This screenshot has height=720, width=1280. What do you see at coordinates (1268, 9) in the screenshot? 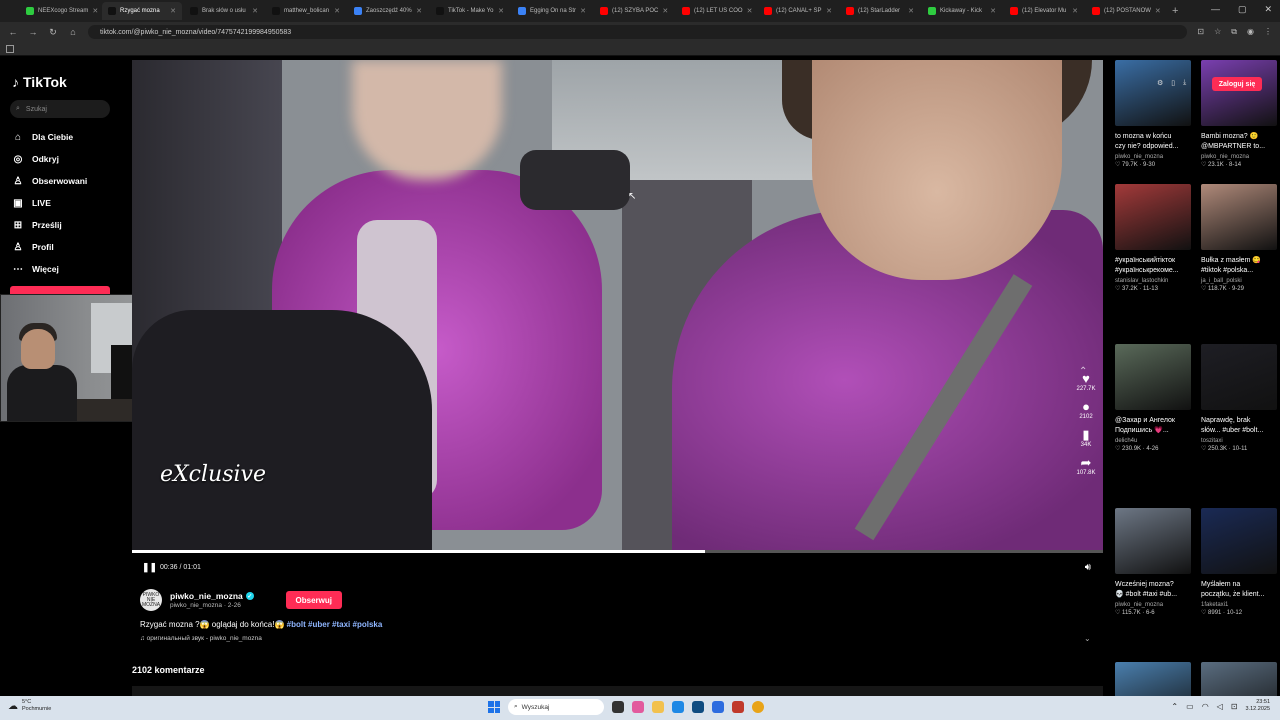
I see `close-window-icon: ✕` at bounding box center [1268, 9].